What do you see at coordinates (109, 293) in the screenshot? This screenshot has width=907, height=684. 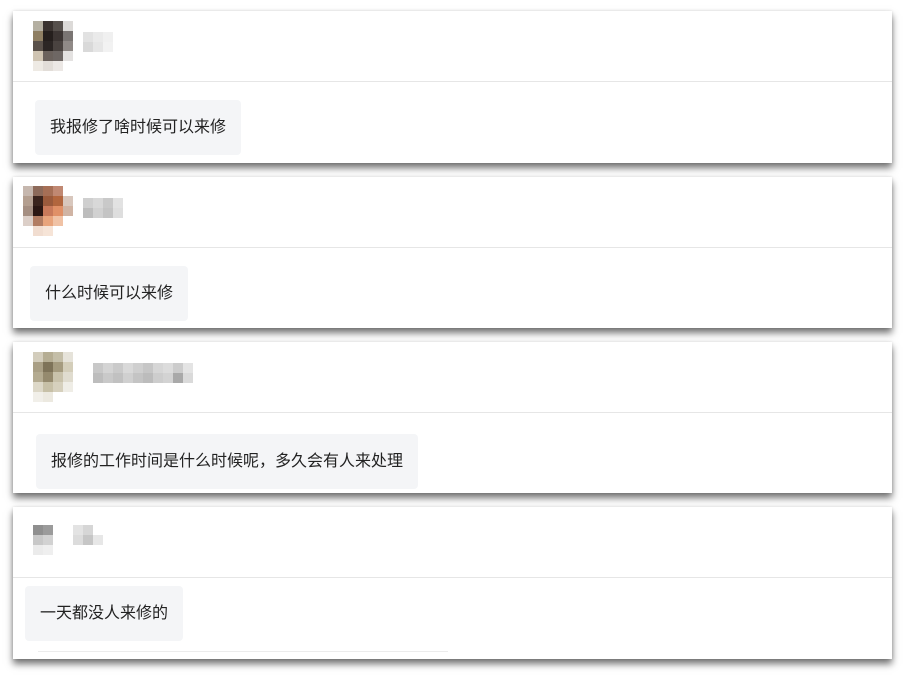 I see `comment-text: 什么时候可以来修` at bounding box center [109, 293].